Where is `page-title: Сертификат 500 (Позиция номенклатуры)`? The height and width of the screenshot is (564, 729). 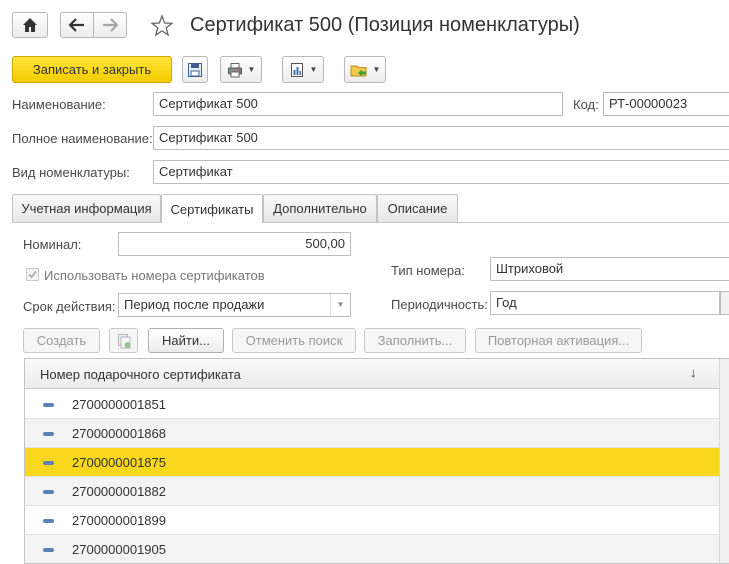 page-title: Сертификат 500 (Позиция номенклатуры) is located at coordinates (385, 25).